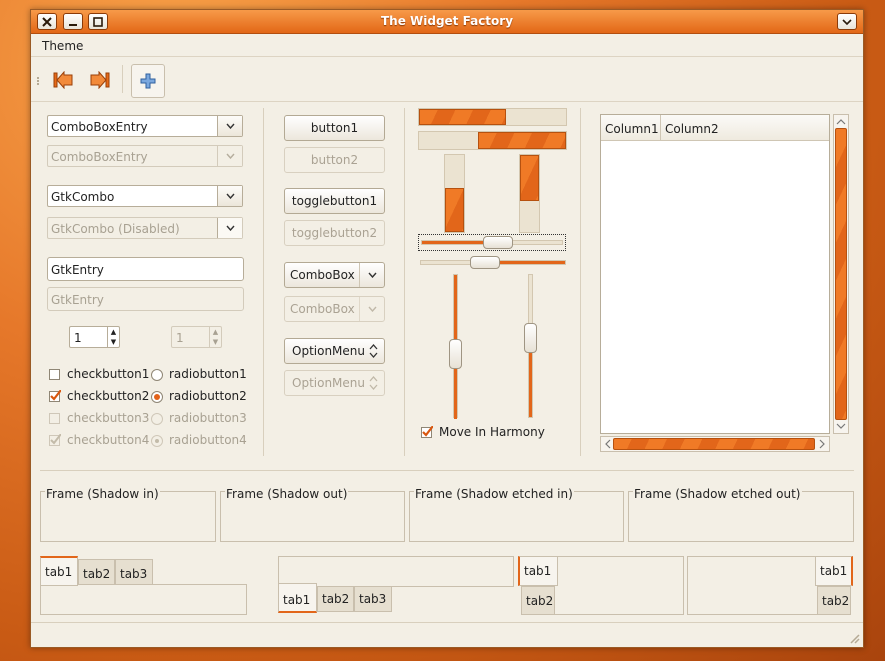 The width and height of the screenshot is (885, 661). What do you see at coordinates (208, 396) in the screenshot?
I see `radiobutton2-label: radiobutton2` at bounding box center [208, 396].